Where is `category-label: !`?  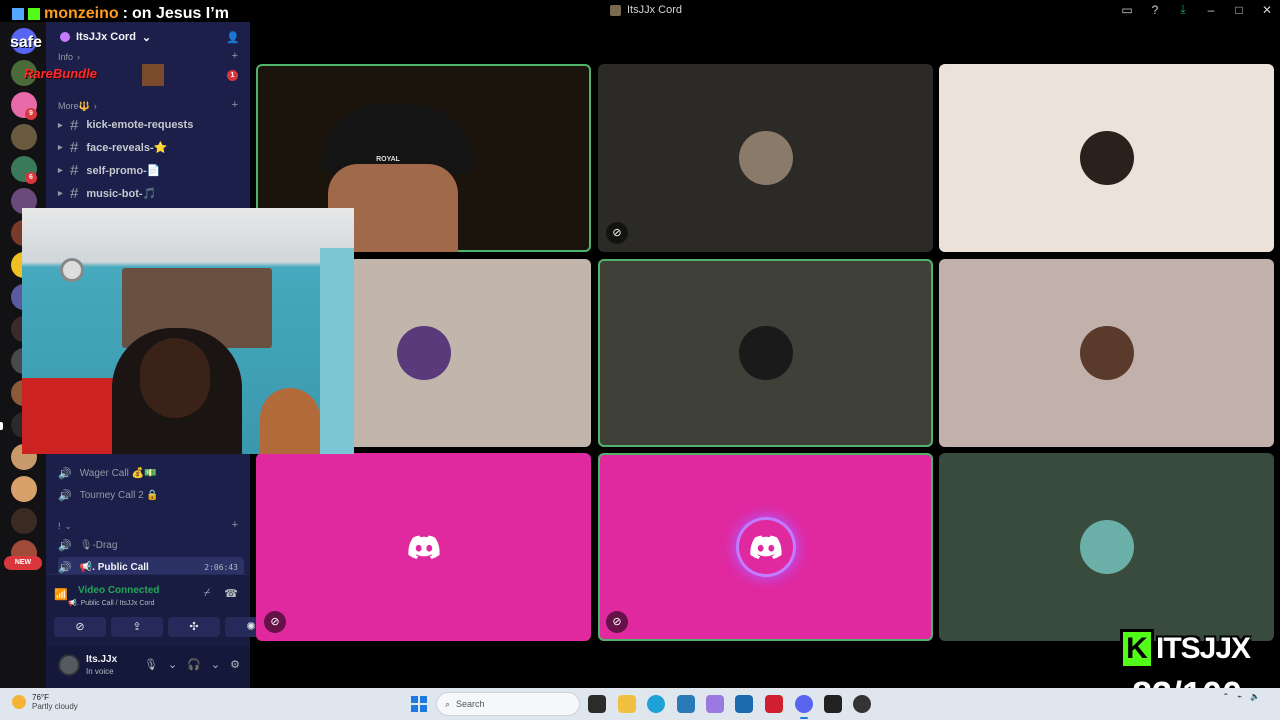 category-label: ! is located at coordinates (59, 526).